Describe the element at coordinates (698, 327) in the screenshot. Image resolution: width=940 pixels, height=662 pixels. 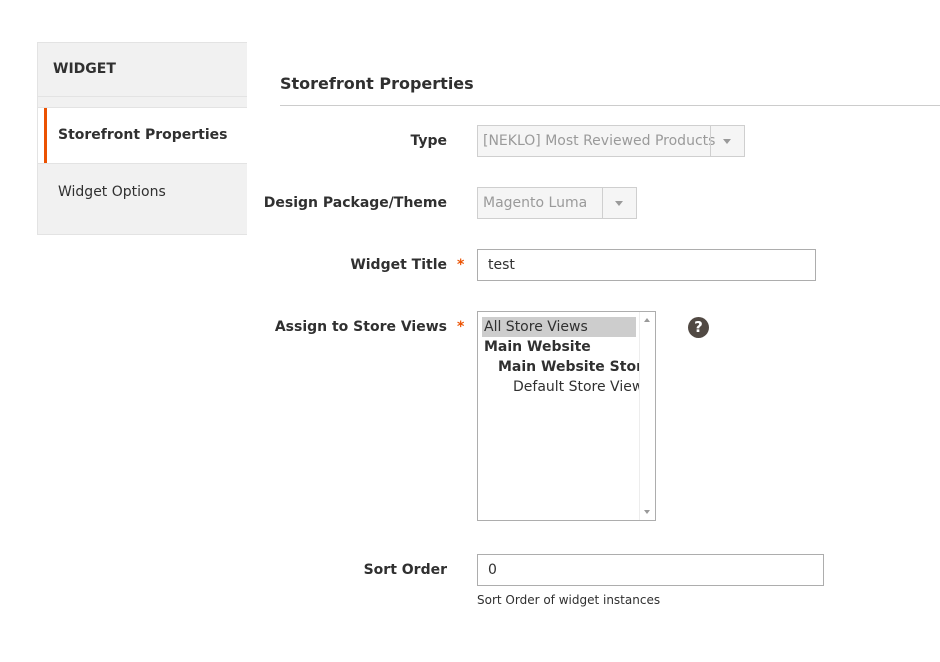
I see `question-circle-icon: ?` at that location.